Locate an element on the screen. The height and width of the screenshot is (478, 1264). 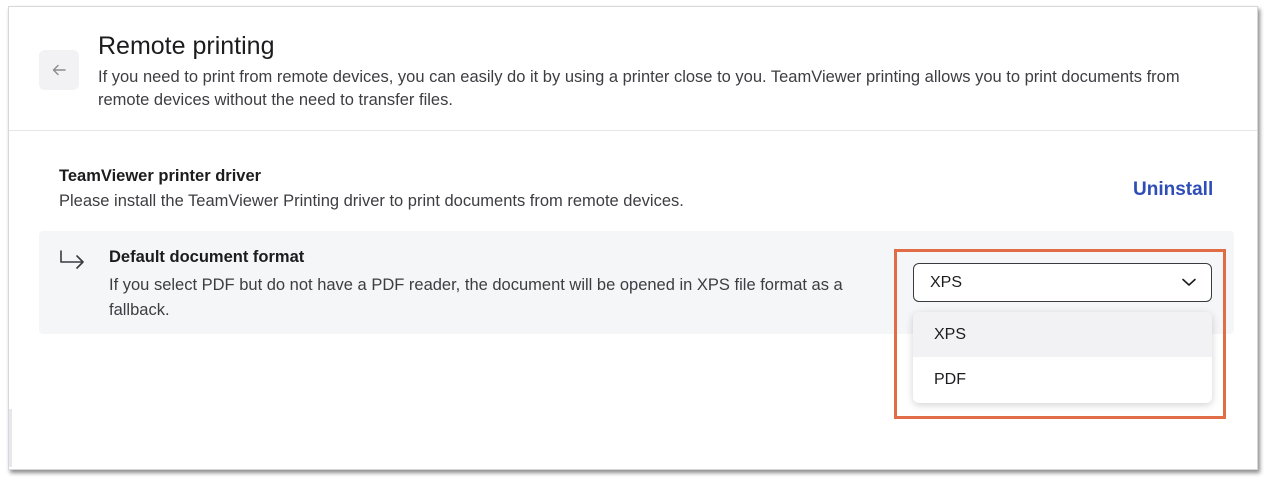
subdirectory-arrow-icon is located at coordinates (72, 259).